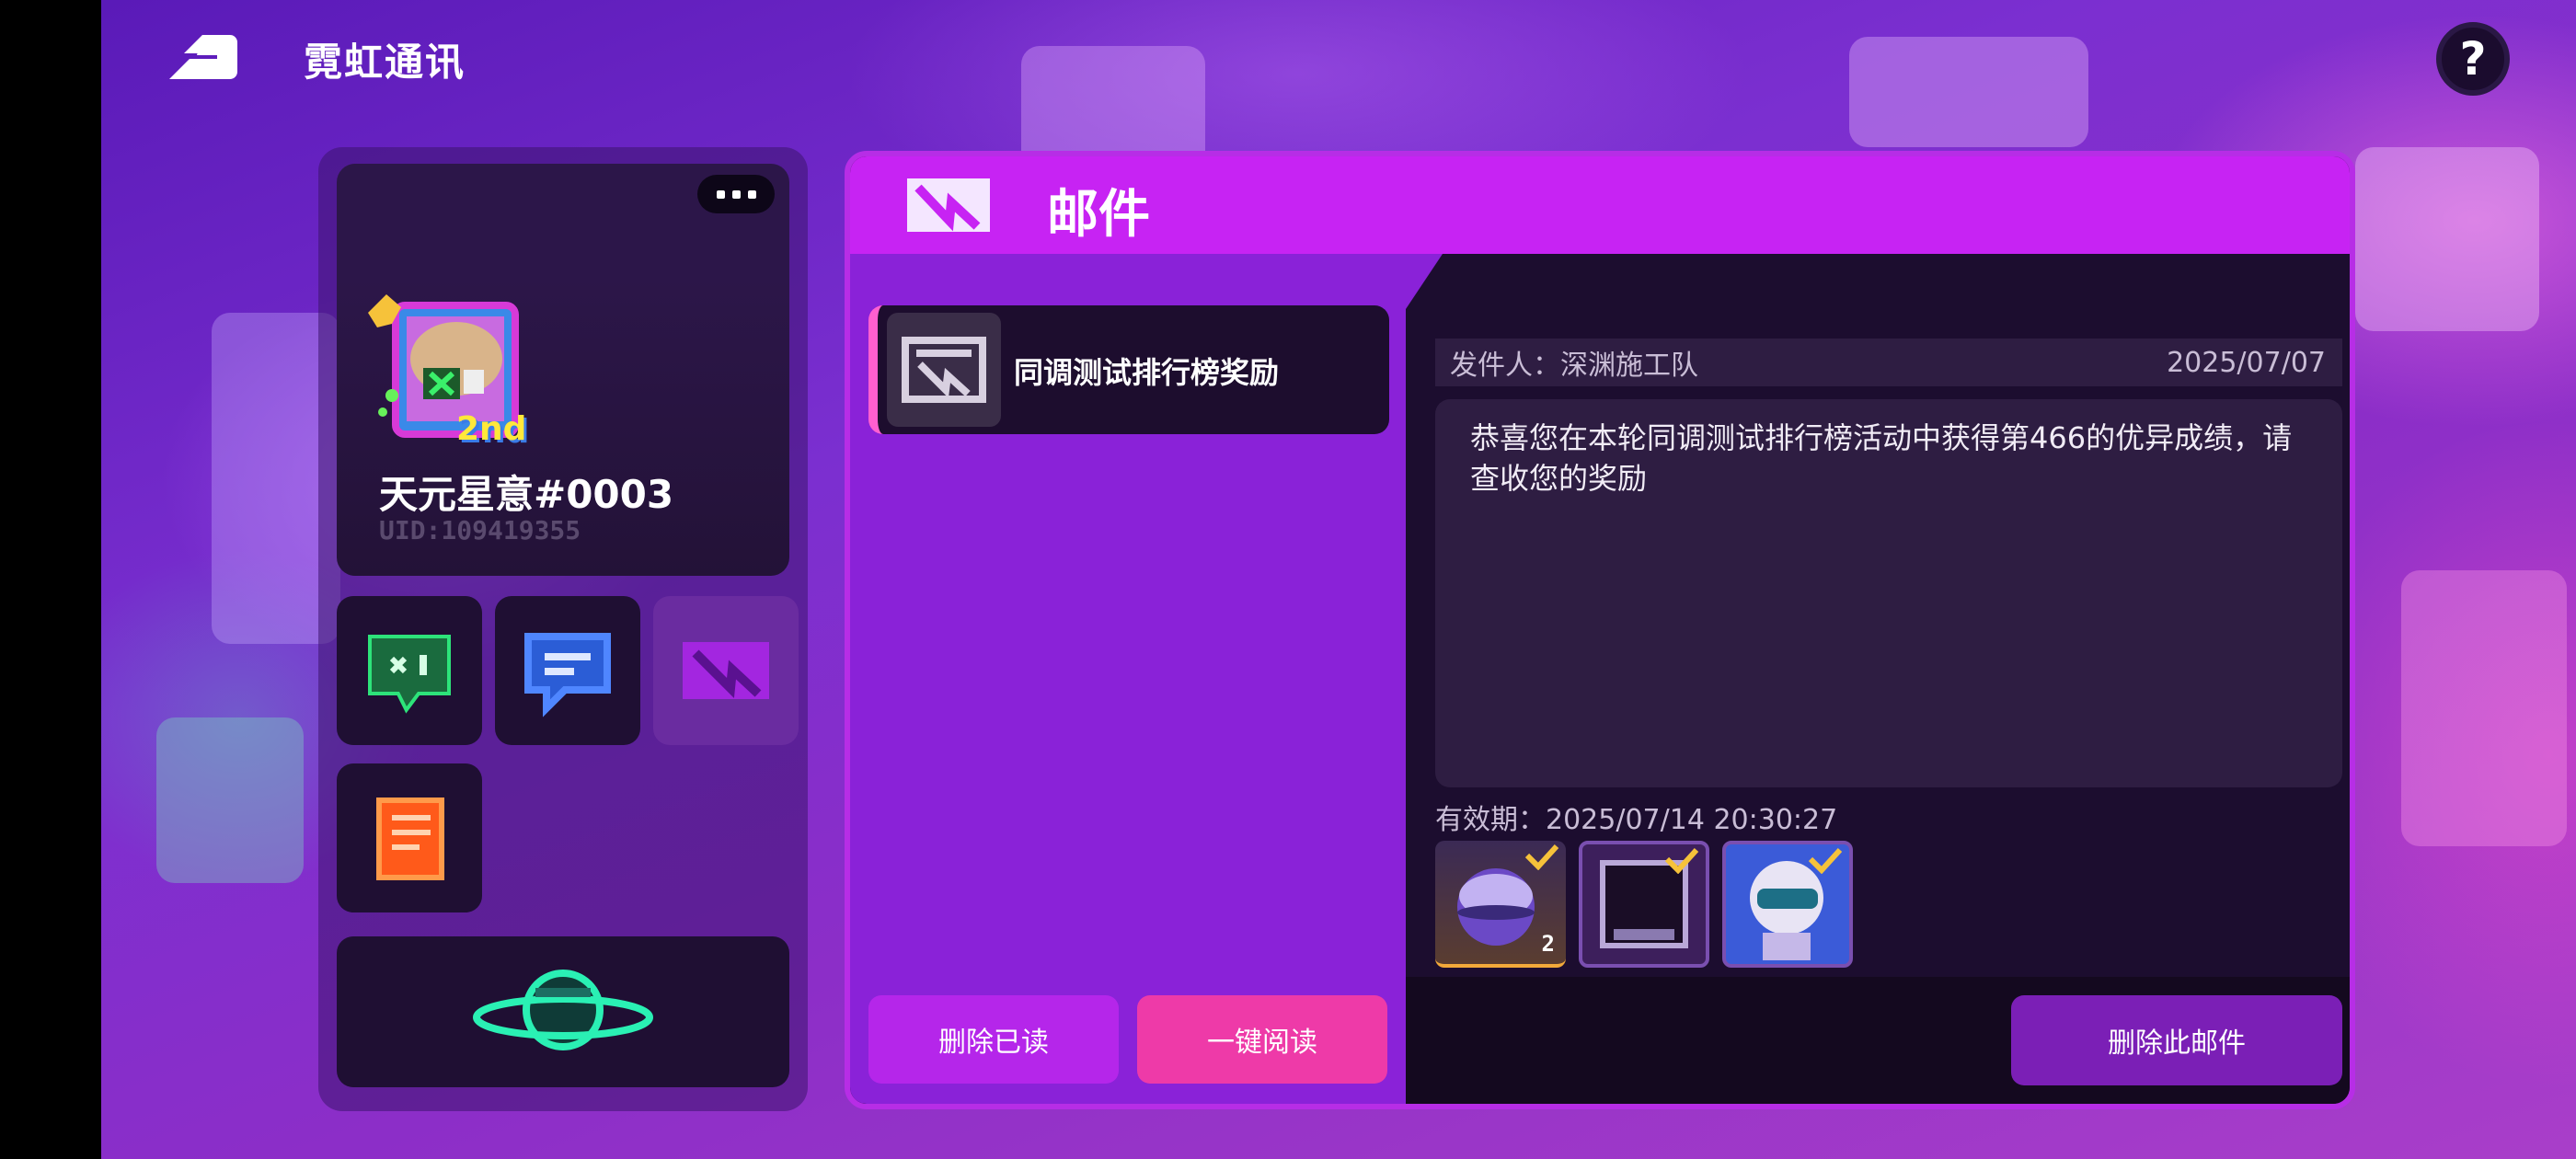 This screenshot has height=1159, width=2576. I want to click on rank-badge: 2nd, so click(492, 429).